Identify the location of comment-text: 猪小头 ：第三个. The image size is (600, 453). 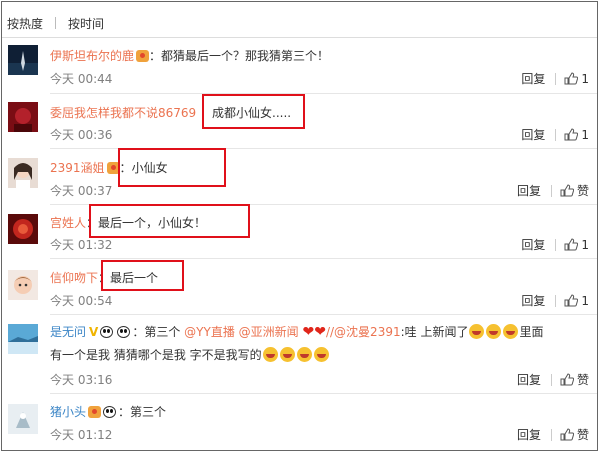
(108, 412).